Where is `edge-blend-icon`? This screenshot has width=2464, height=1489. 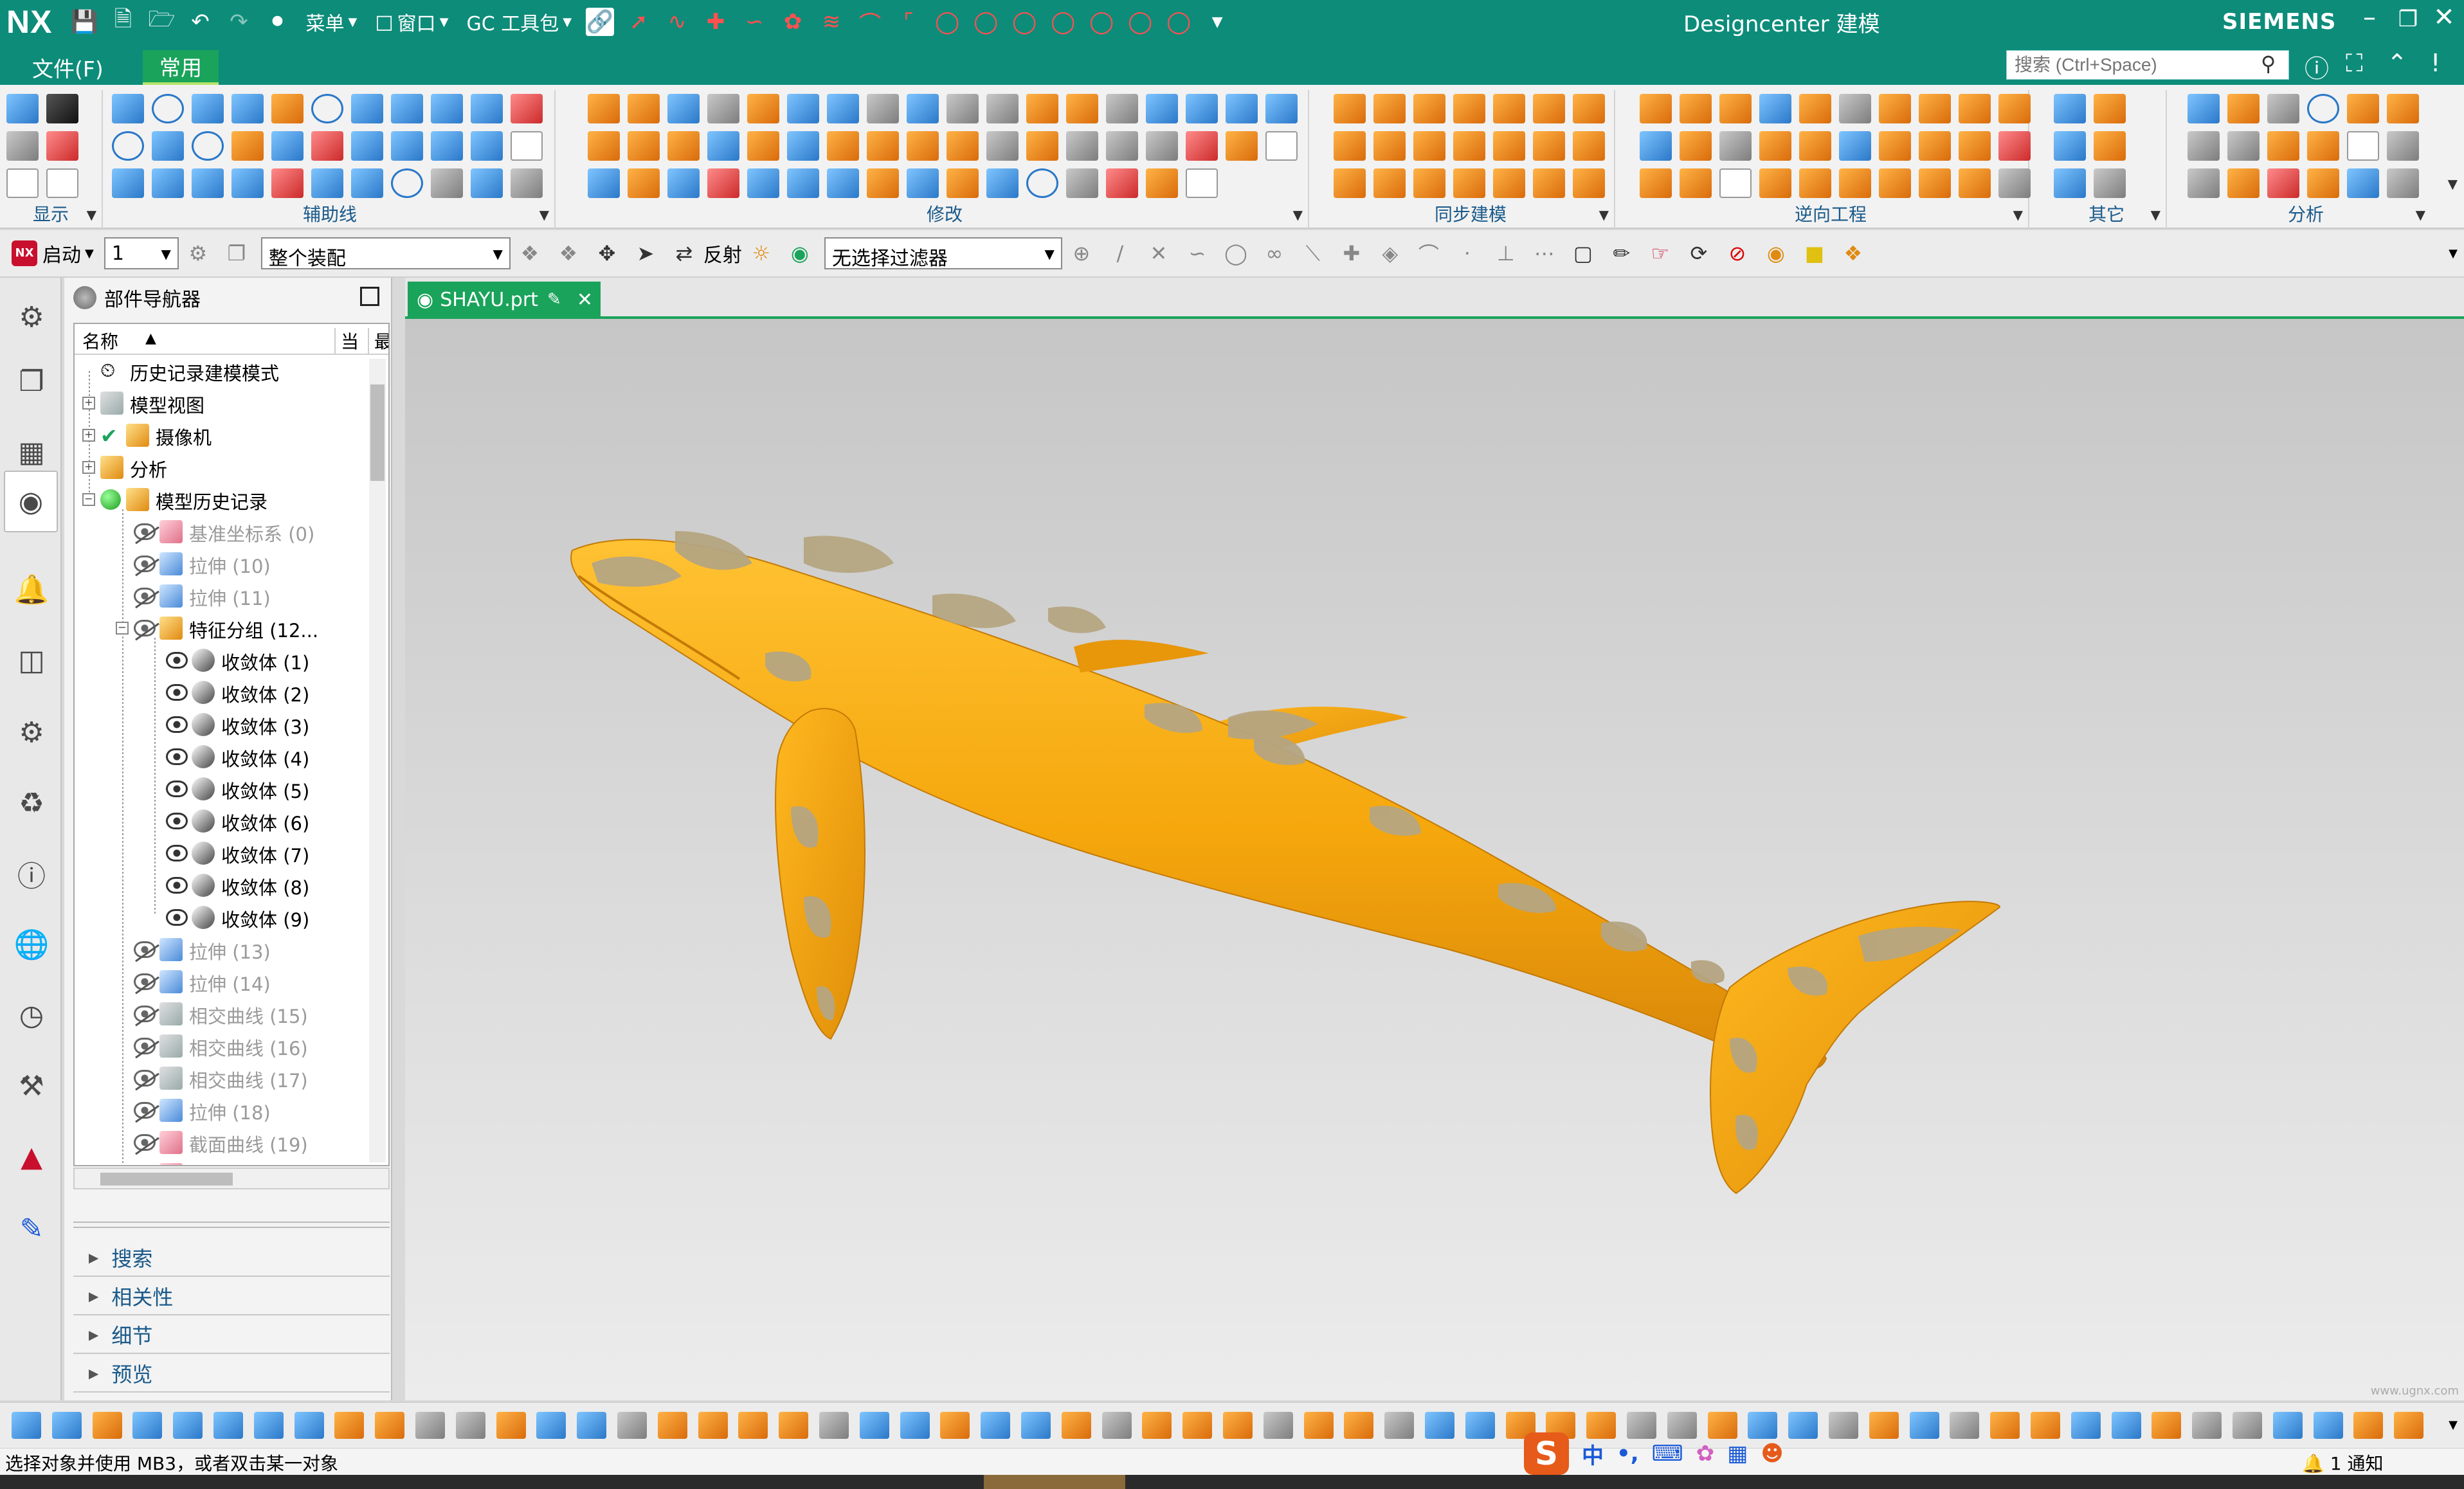
edge-blend-icon is located at coordinates (1399, 1425).